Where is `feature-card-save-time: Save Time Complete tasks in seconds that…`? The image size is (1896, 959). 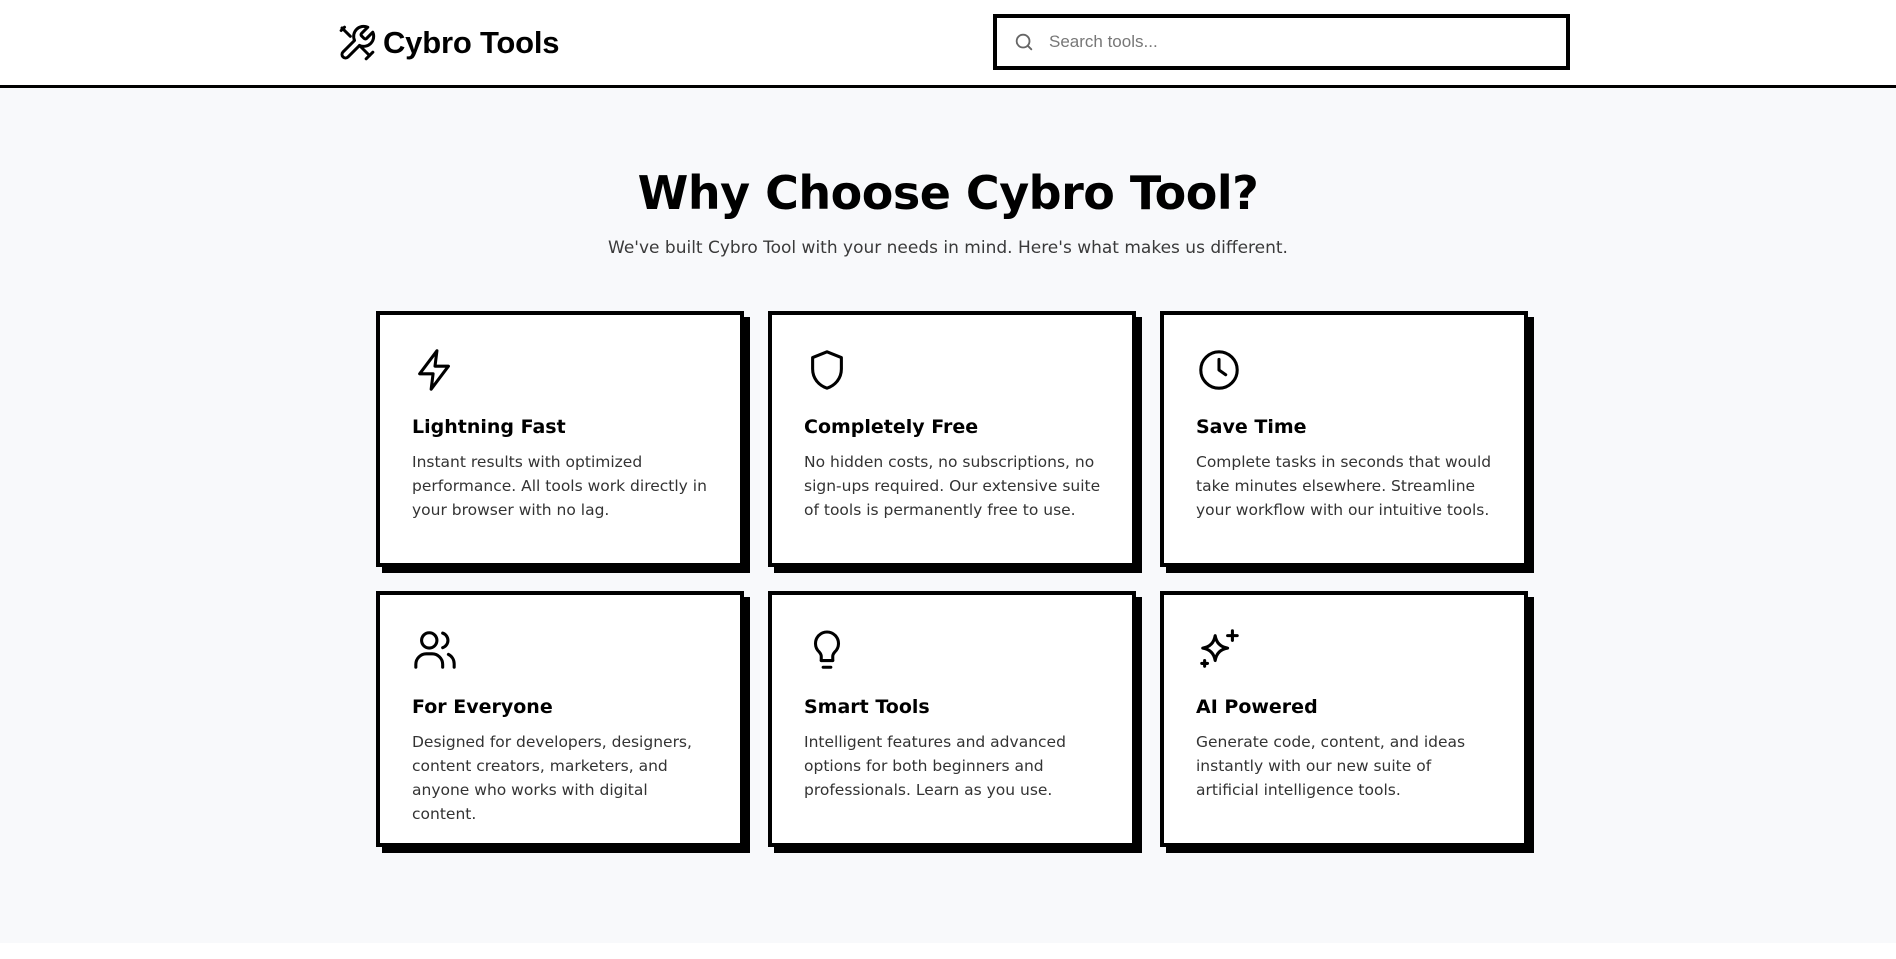 feature-card-save-time: Save Time Complete tasks in seconds that… is located at coordinates (1344, 439).